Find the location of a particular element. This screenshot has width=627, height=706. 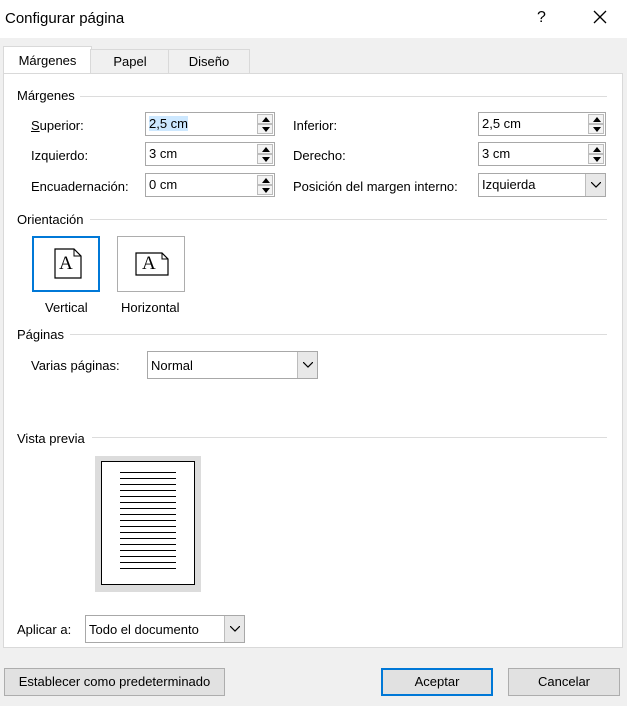

apply-to-select: Todo el documento is located at coordinates (165, 629).